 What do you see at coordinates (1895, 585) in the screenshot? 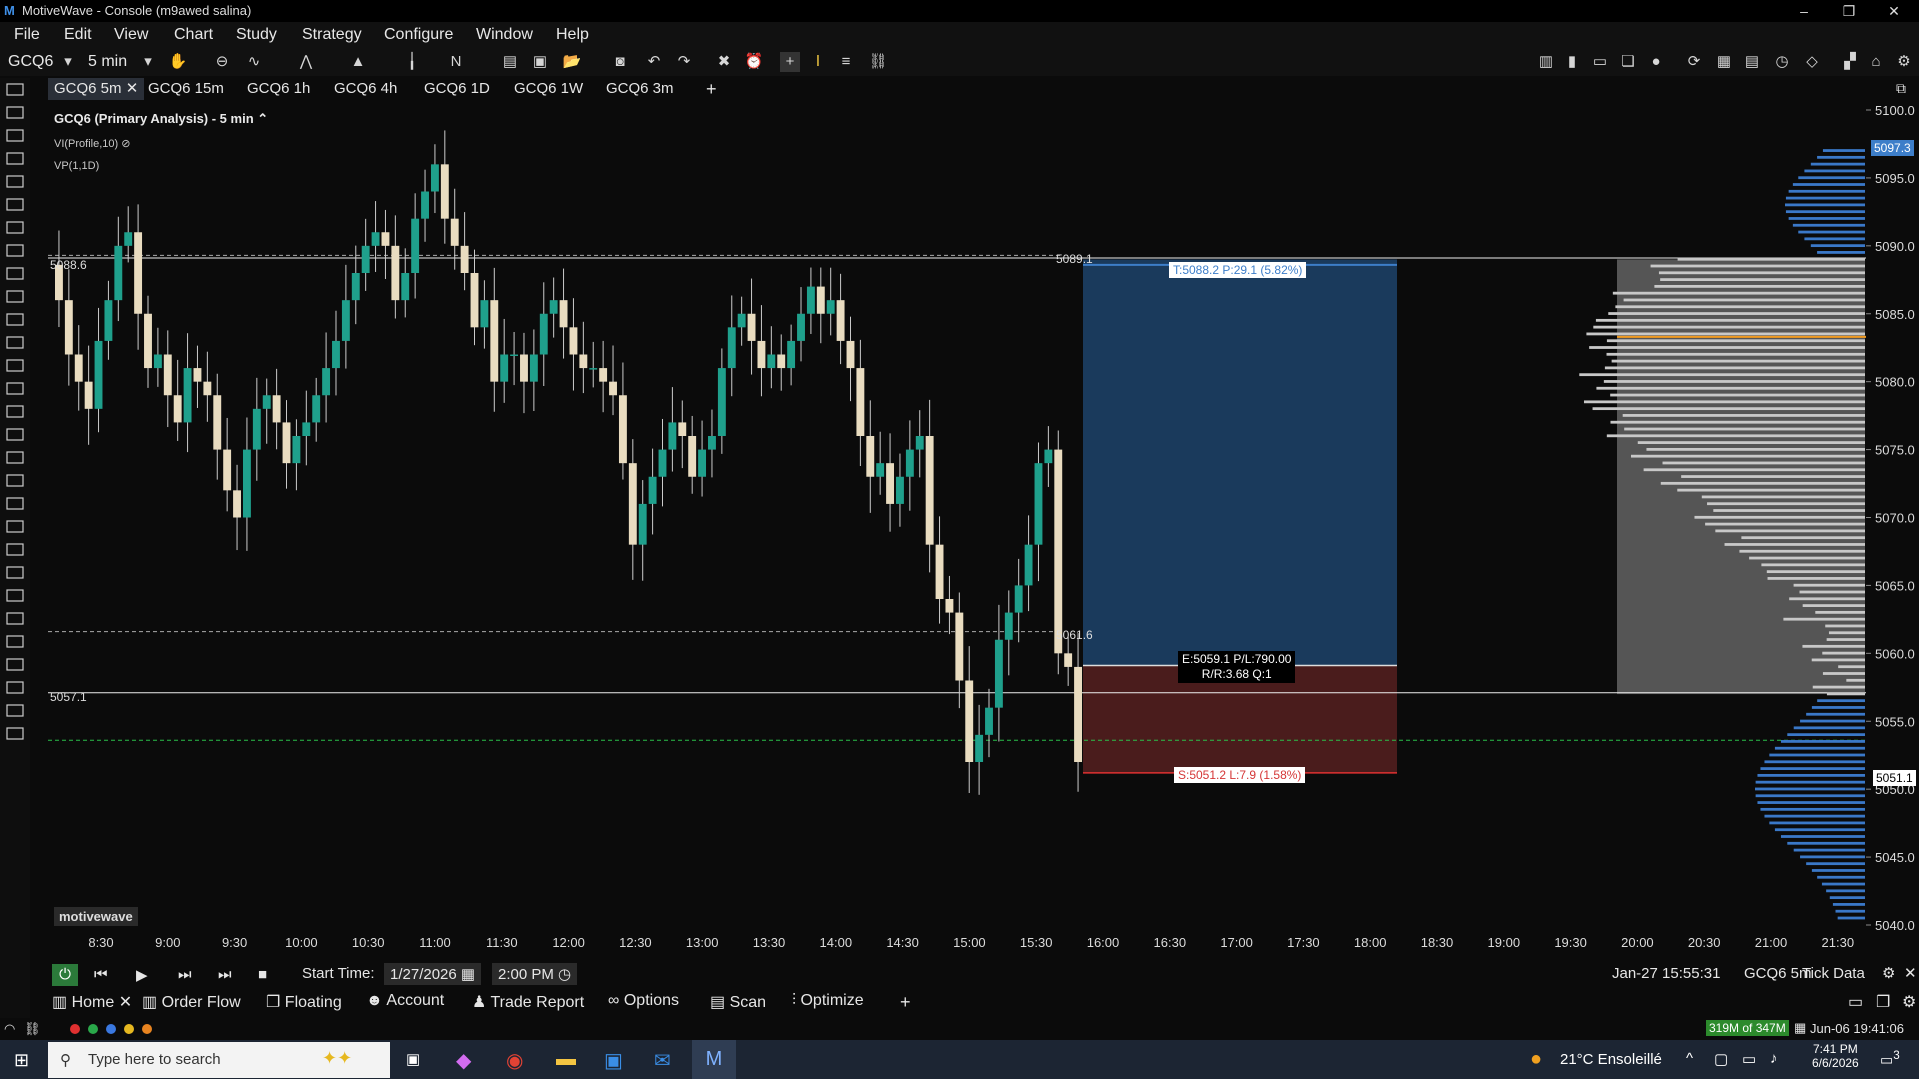
I see `price-tick-label: 5065.0` at bounding box center [1895, 585].